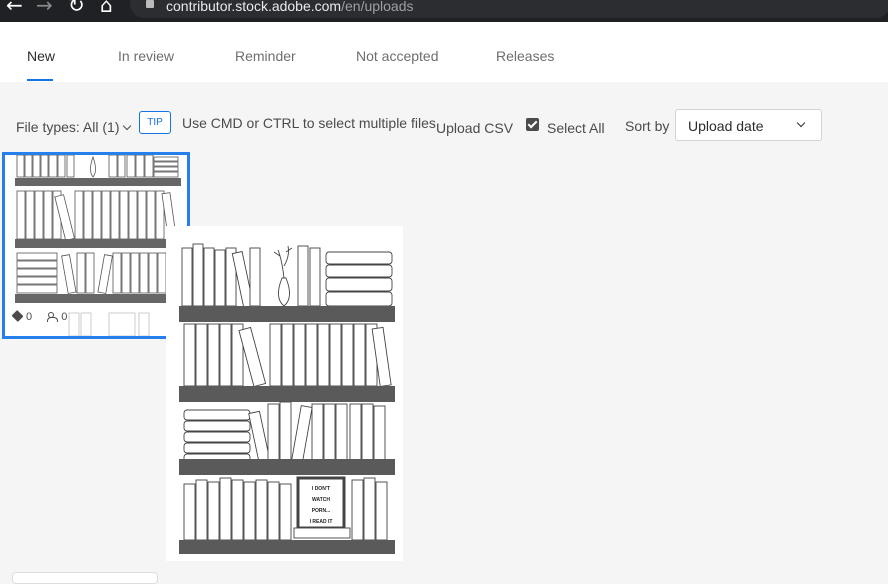  What do you see at coordinates (39, 316) in the screenshot?
I see `thumbnail-meta: 0 0` at bounding box center [39, 316].